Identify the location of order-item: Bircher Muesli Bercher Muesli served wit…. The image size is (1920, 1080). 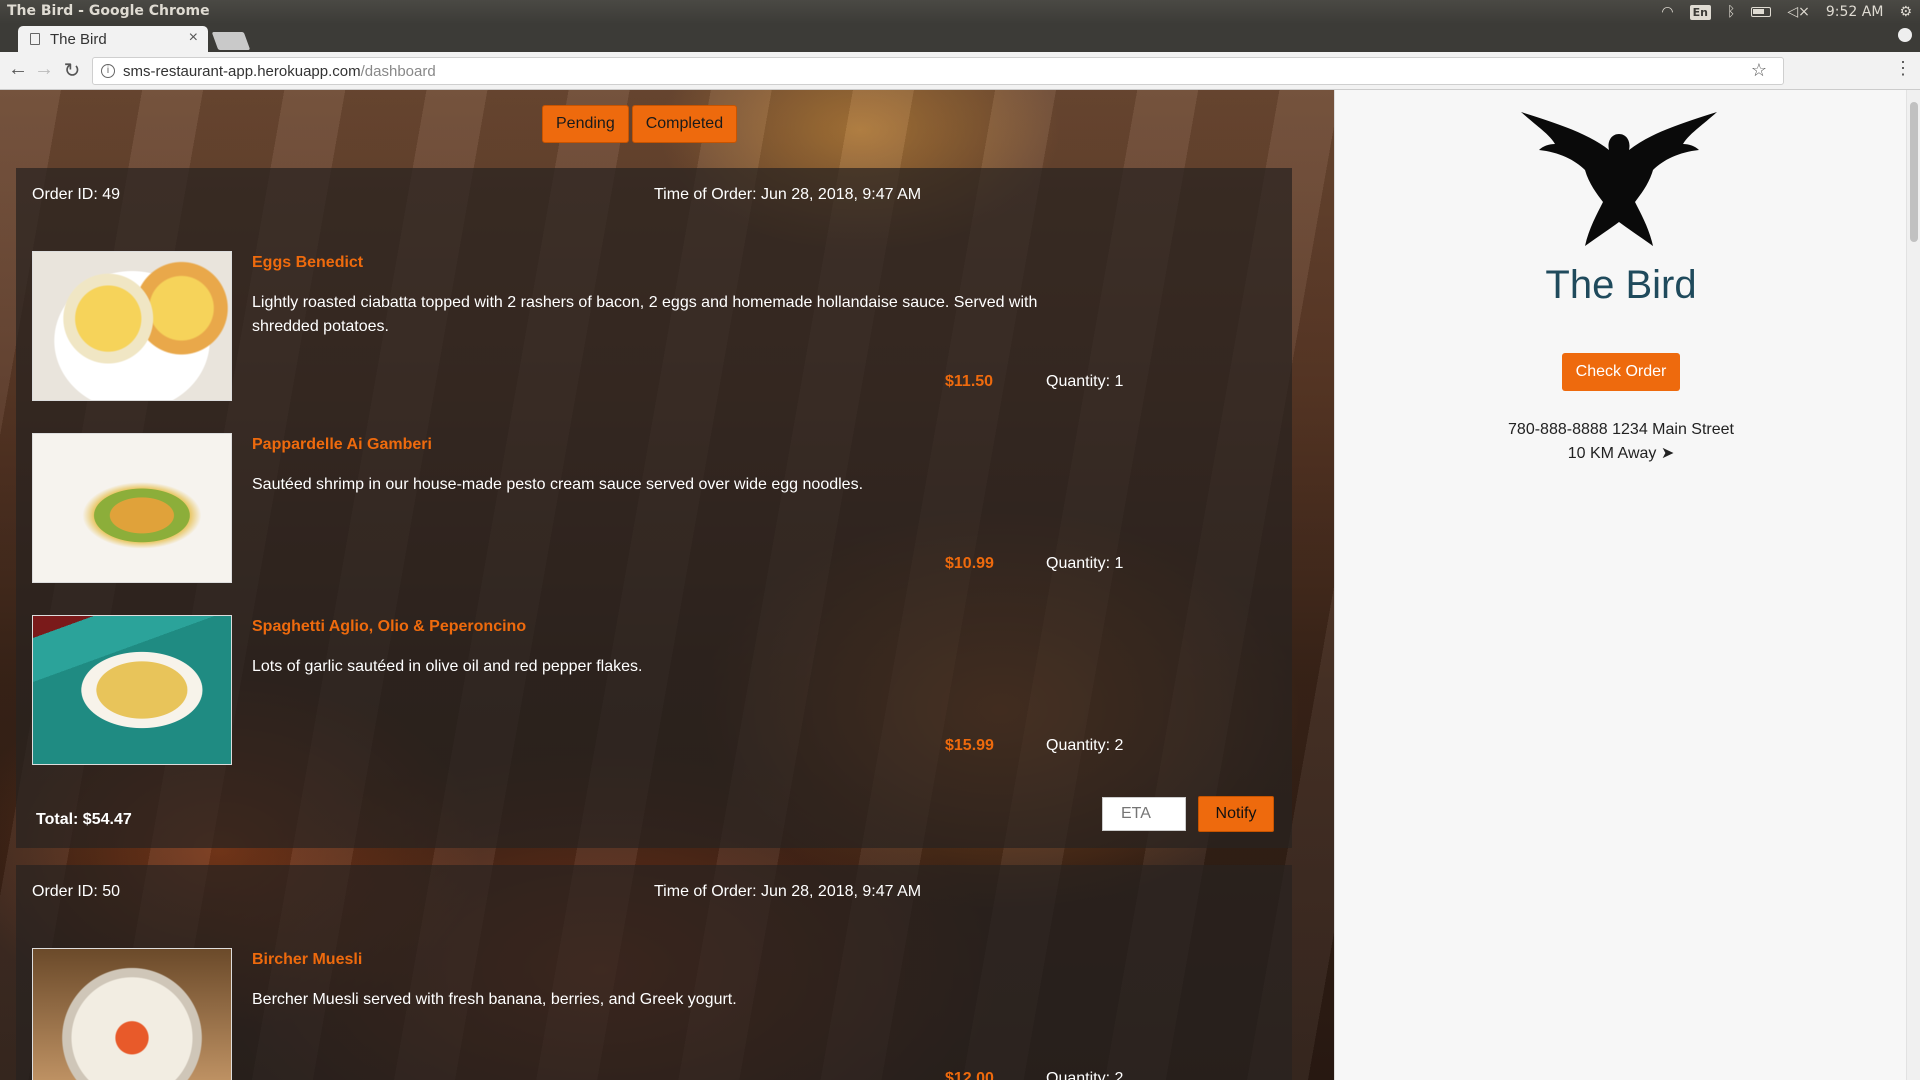
(652, 1014).